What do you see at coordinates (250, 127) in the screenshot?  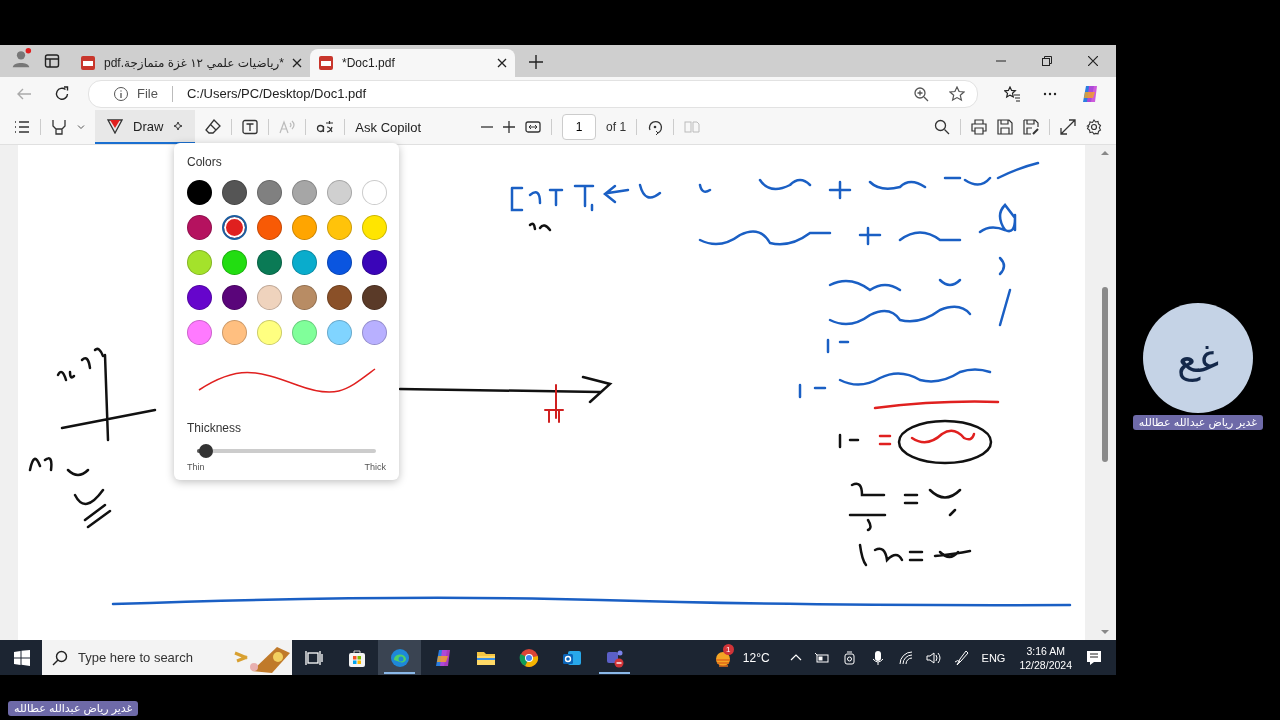 I see `text-box-icon` at bounding box center [250, 127].